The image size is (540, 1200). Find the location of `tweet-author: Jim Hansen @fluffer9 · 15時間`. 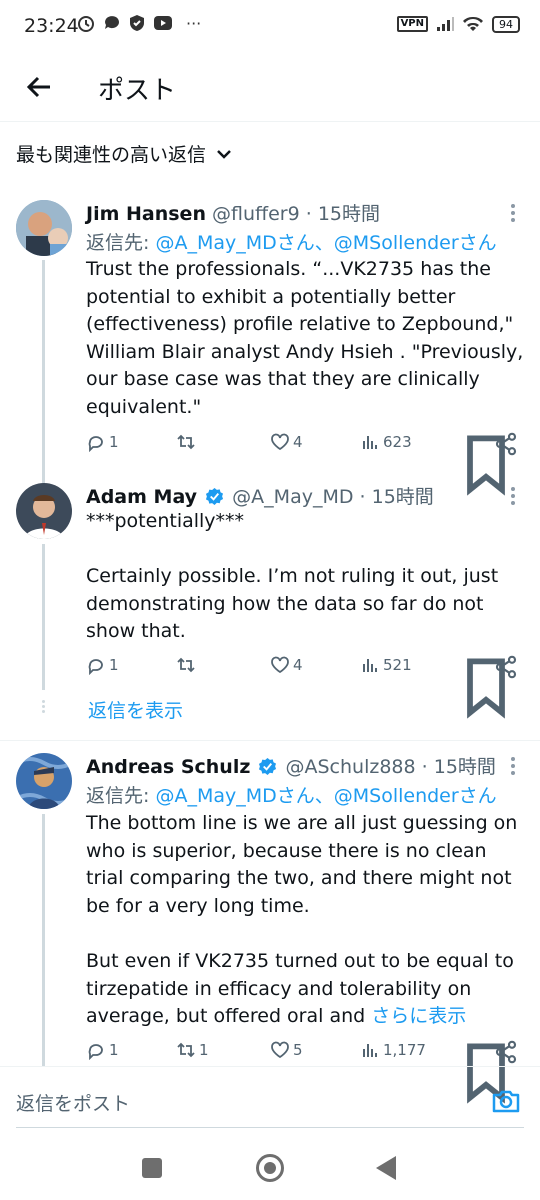

tweet-author: Jim Hansen @fluffer9 · 15時間 is located at coordinates (233, 212).